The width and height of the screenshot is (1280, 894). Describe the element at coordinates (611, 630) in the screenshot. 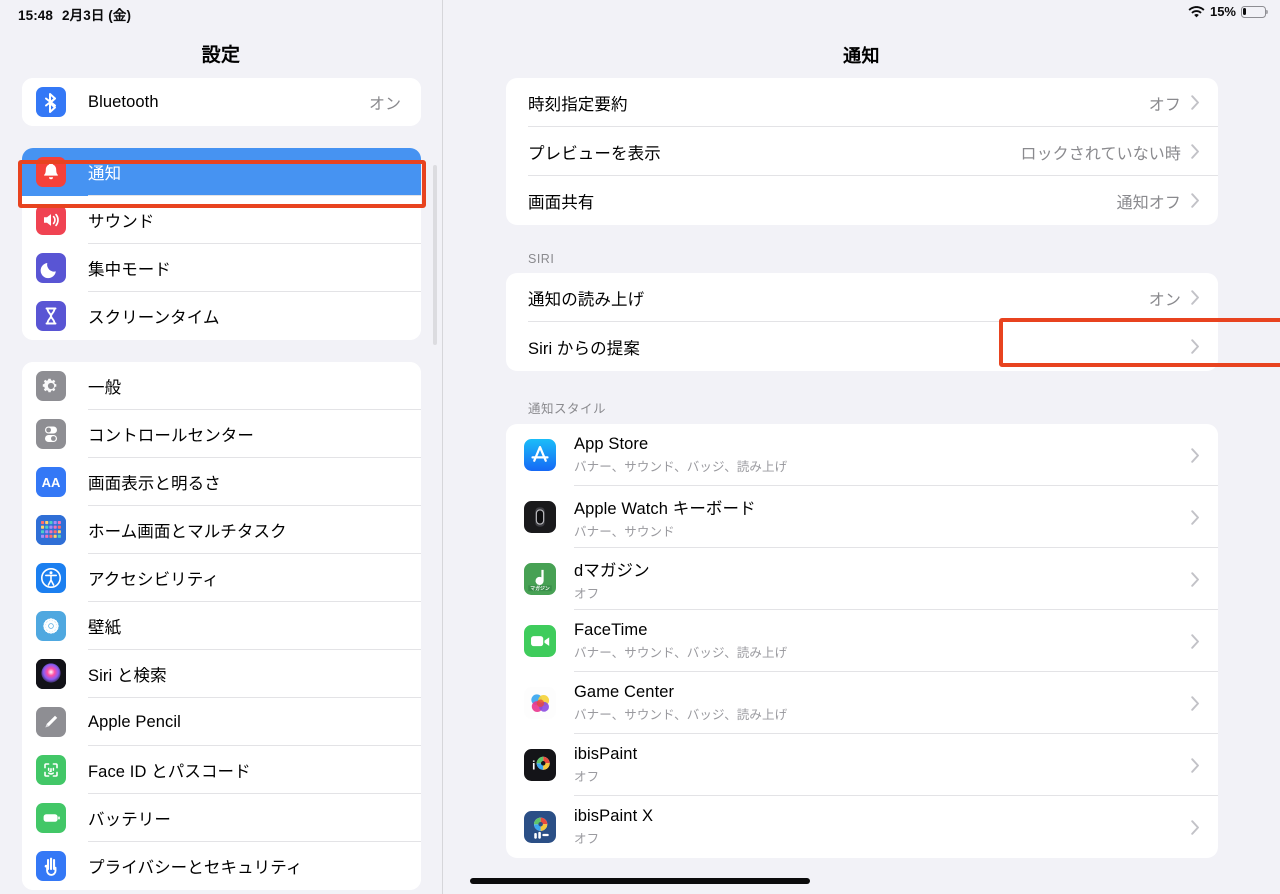

I see `app-name: FaceTime` at that location.